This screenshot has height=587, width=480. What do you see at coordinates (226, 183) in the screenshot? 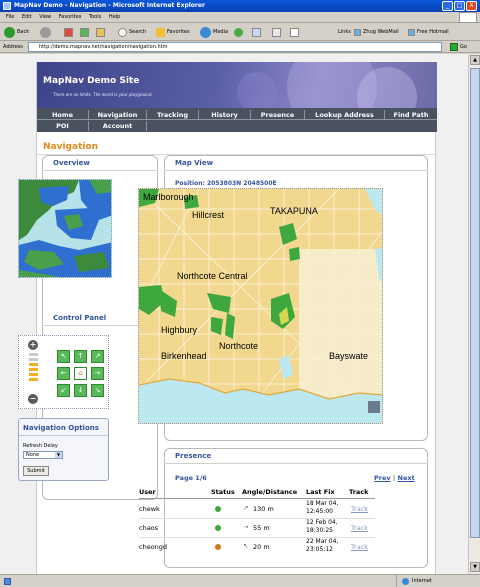
I see `position-readout: Position: 2053803N 2048500E` at bounding box center [226, 183].